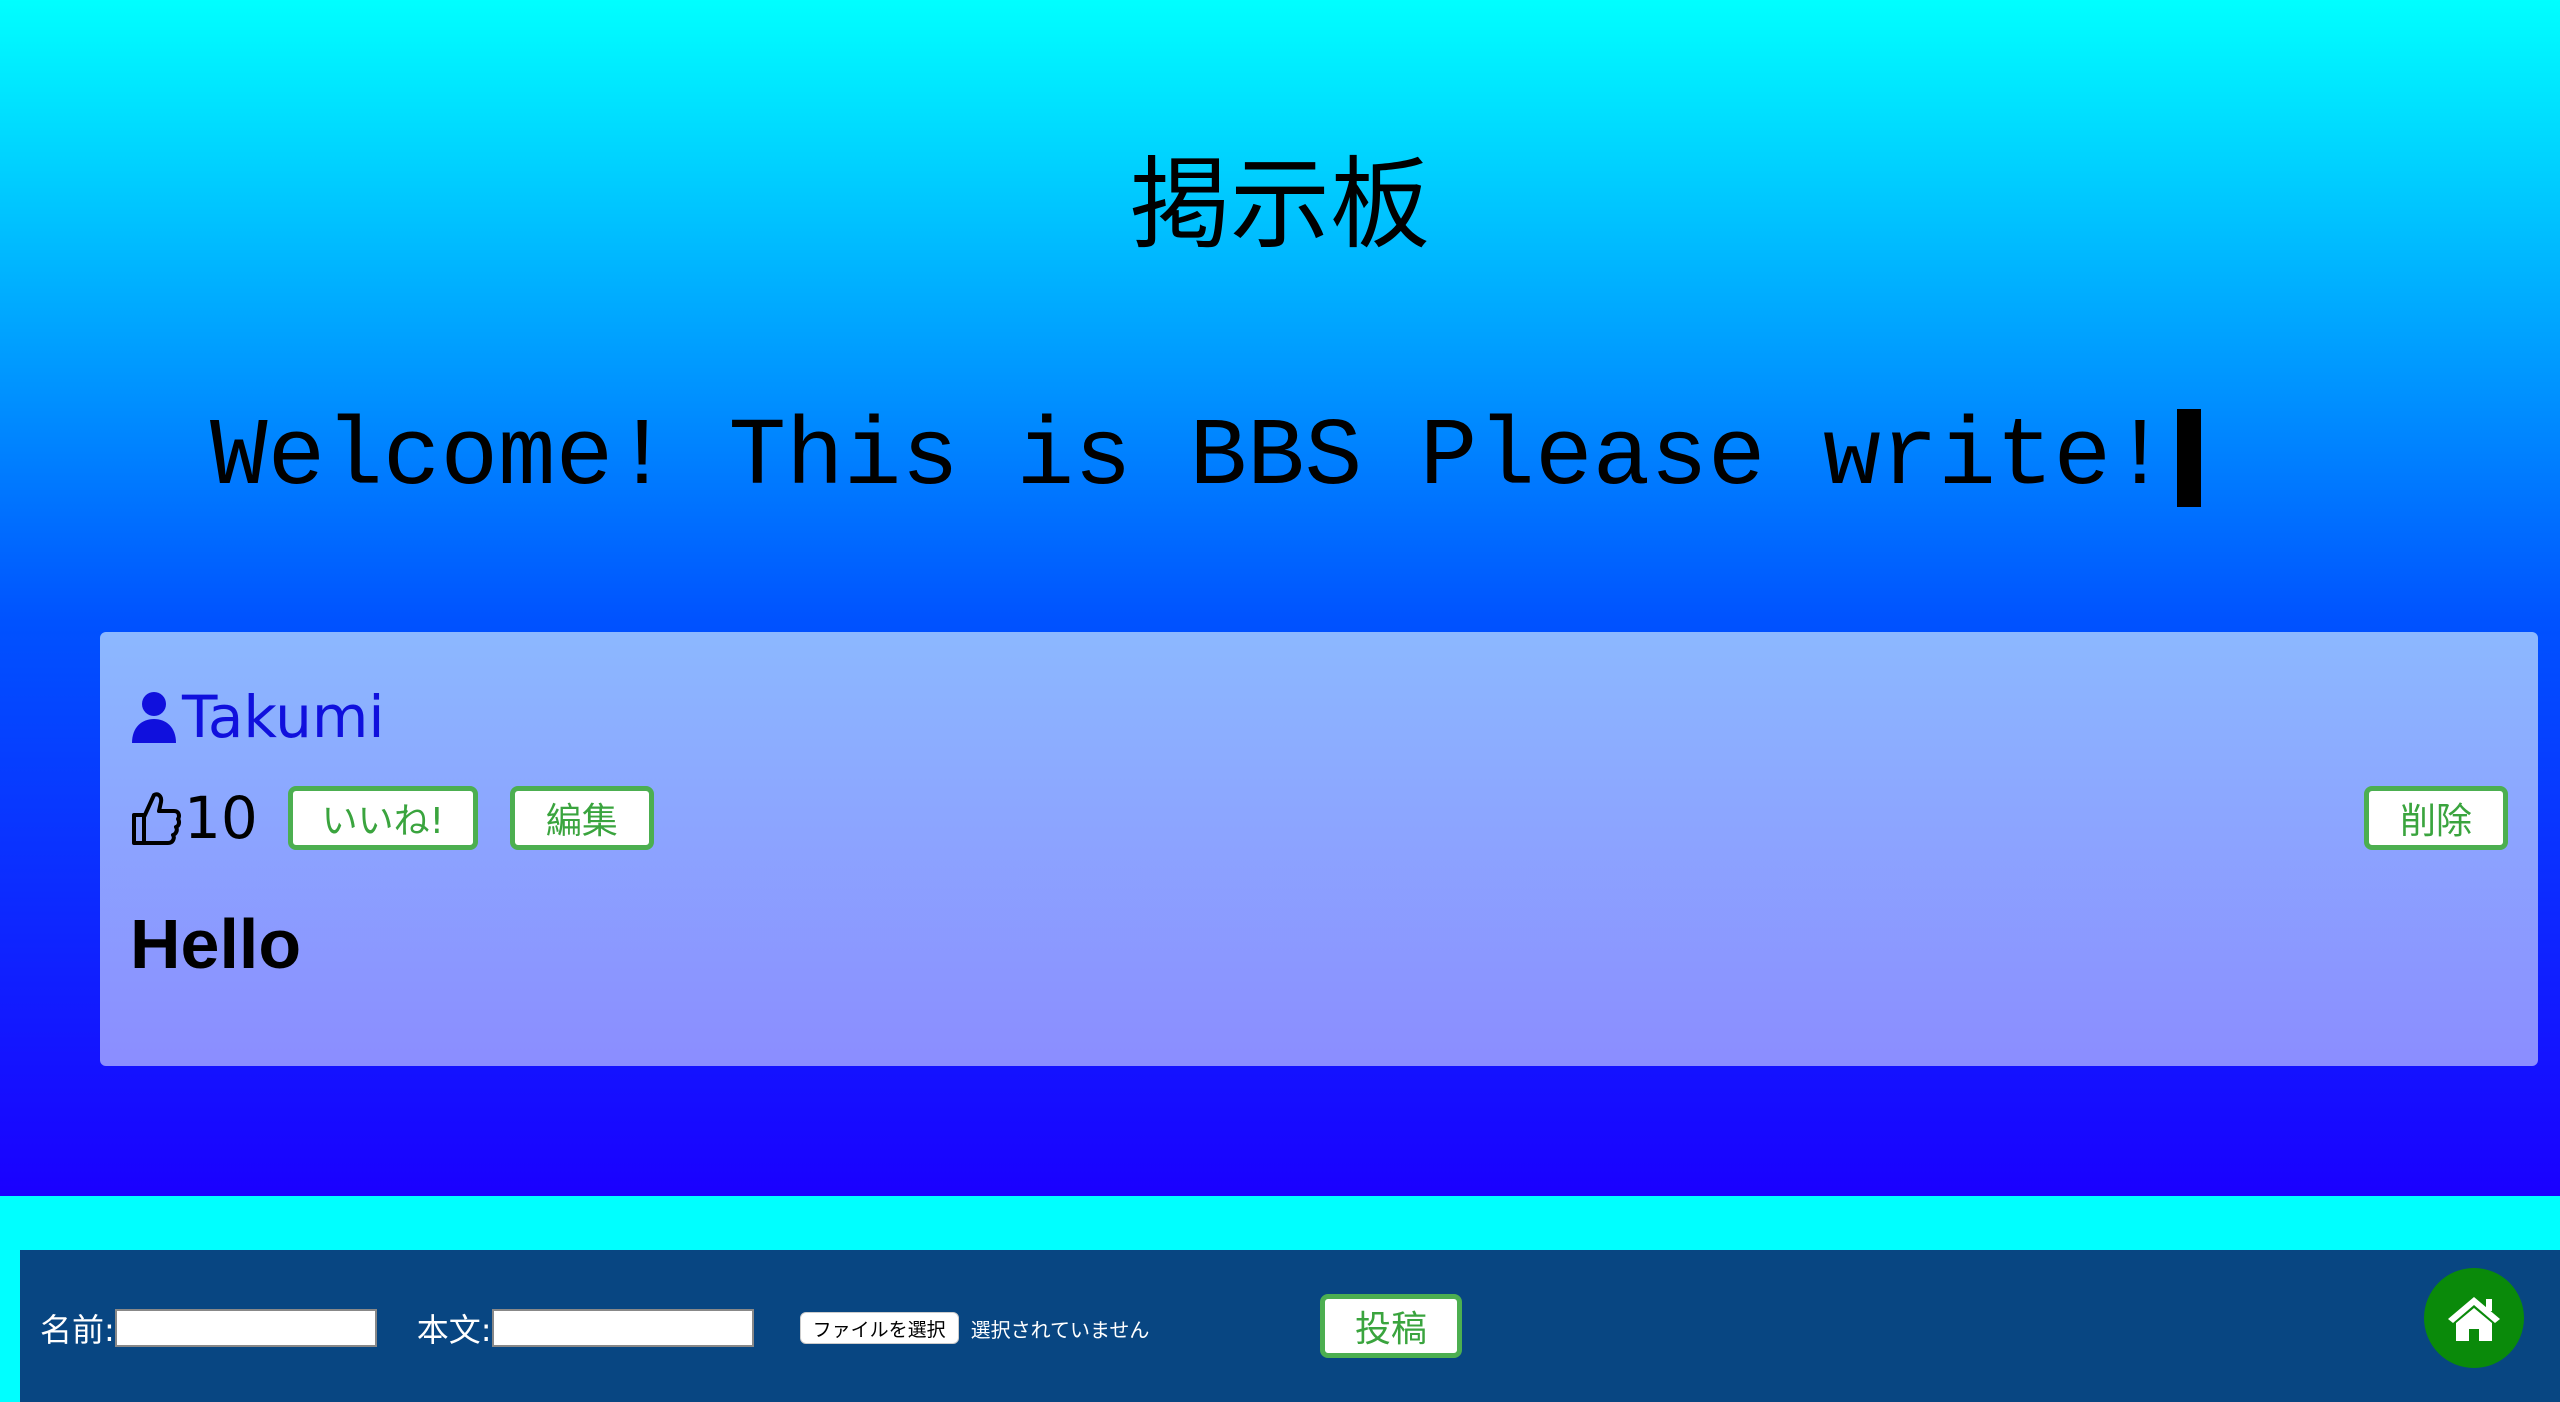 This screenshot has width=2560, height=1402. Describe the element at coordinates (1290, 1326) in the screenshot. I see `post-form-footer: 名前: 本文: ファイルを選択 選択されていません 投稿` at that location.